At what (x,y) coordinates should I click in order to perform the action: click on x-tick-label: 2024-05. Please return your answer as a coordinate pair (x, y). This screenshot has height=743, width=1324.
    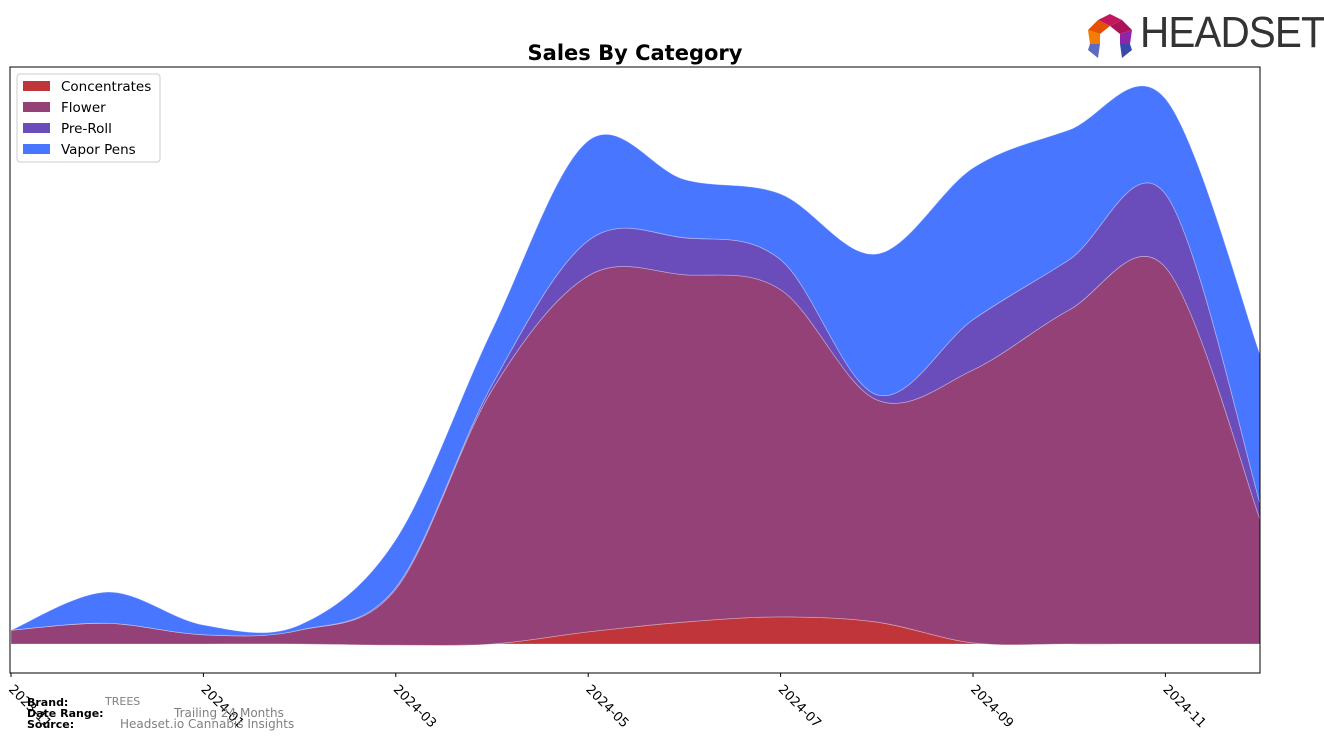
    Looking at the image, I should click on (606, 706).